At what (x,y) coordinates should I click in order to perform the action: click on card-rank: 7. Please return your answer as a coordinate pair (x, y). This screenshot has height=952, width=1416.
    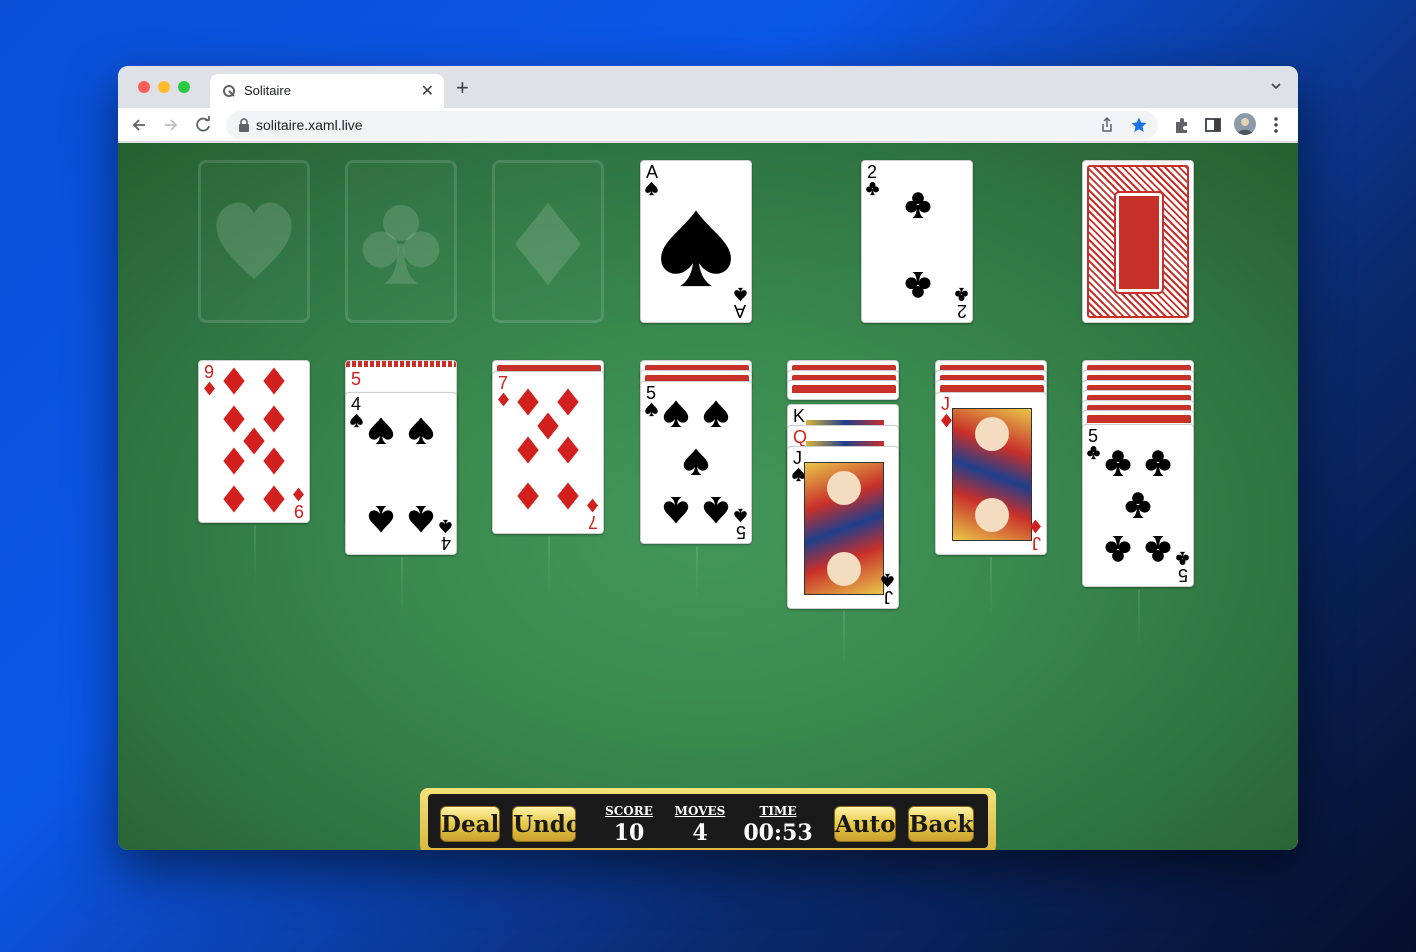
    Looking at the image, I should click on (503, 383).